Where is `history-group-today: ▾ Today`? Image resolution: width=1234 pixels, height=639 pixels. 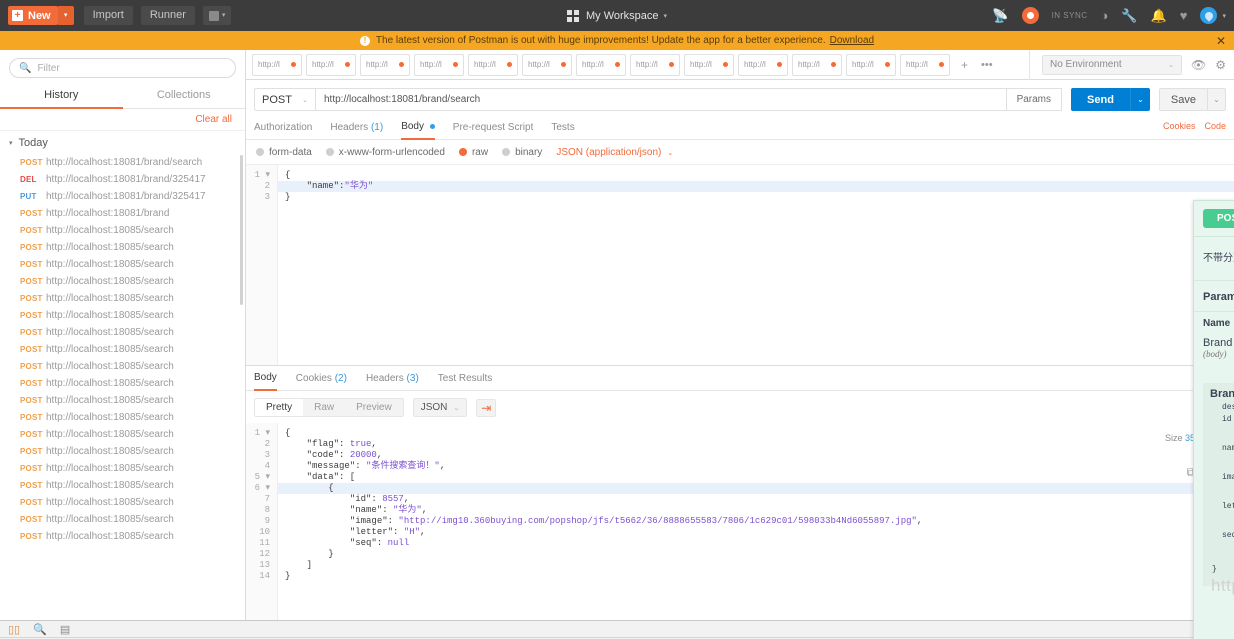 history-group-today: ▾ Today is located at coordinates (122, 142).